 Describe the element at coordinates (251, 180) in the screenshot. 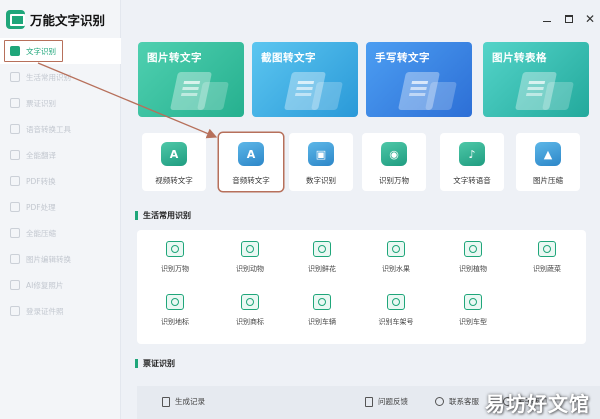

I see `tool-label: 音频转文字` at that location.